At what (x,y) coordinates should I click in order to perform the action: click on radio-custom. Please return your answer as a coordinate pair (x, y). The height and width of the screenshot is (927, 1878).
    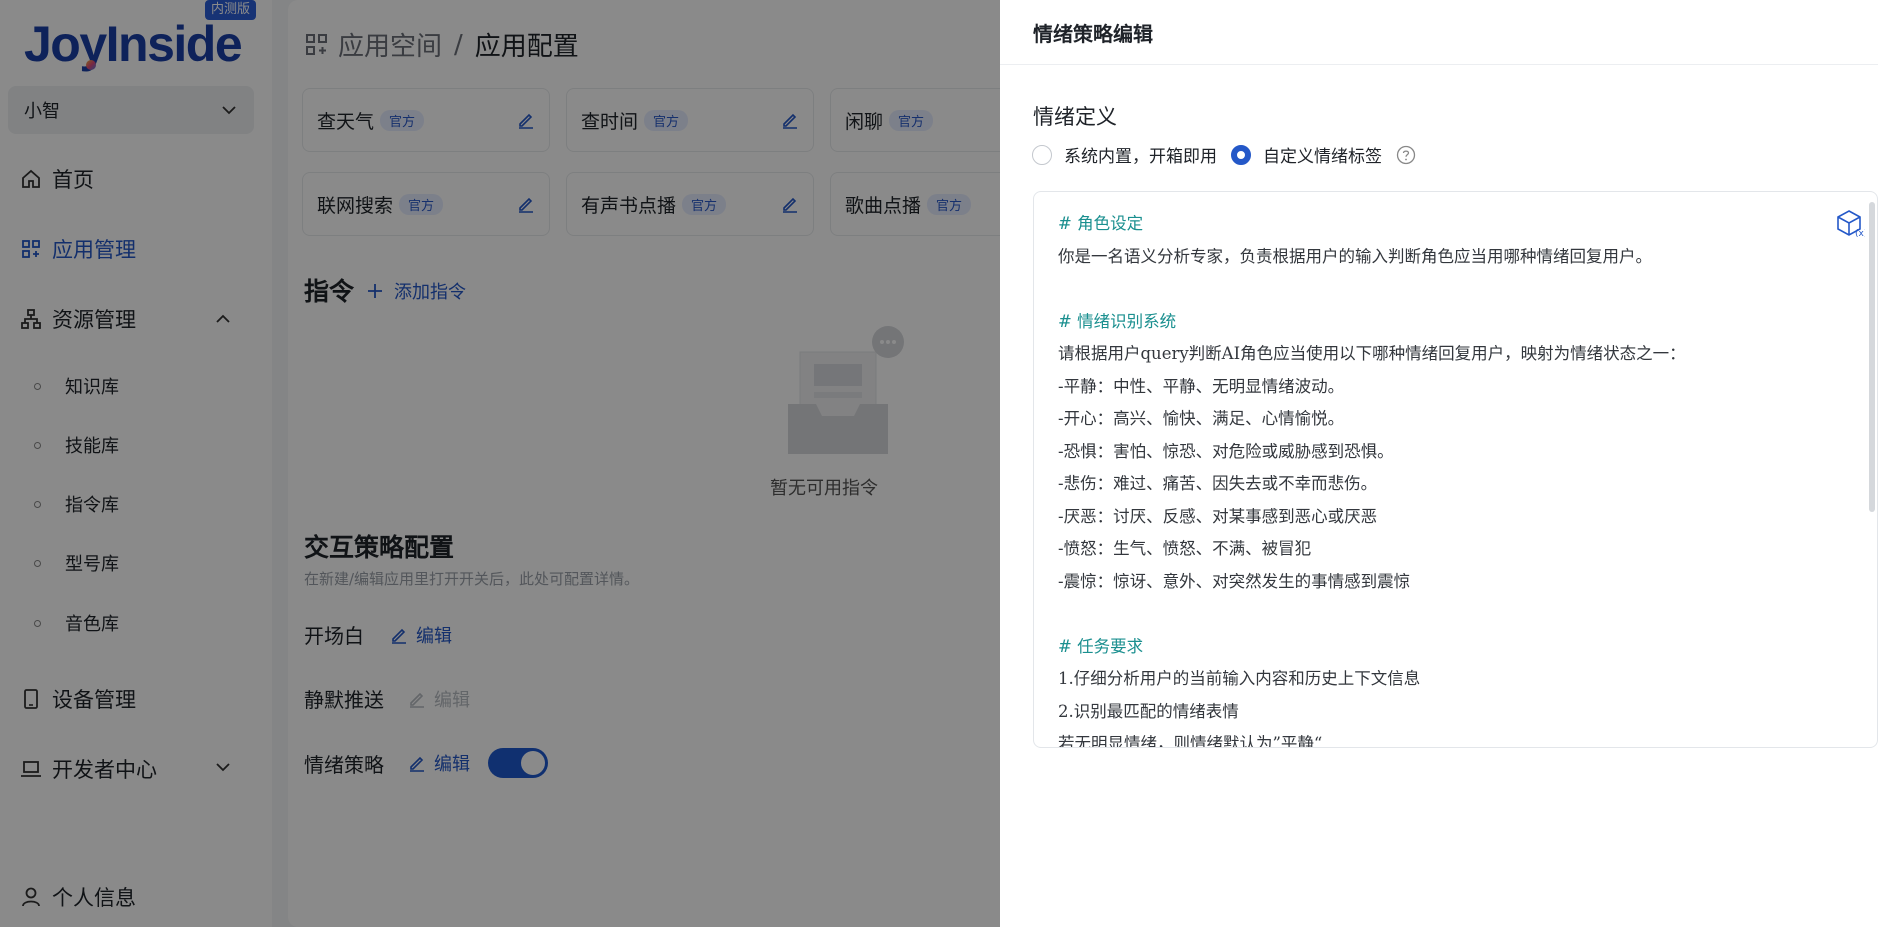
    Looking at the image, I should click on (1241, 154).